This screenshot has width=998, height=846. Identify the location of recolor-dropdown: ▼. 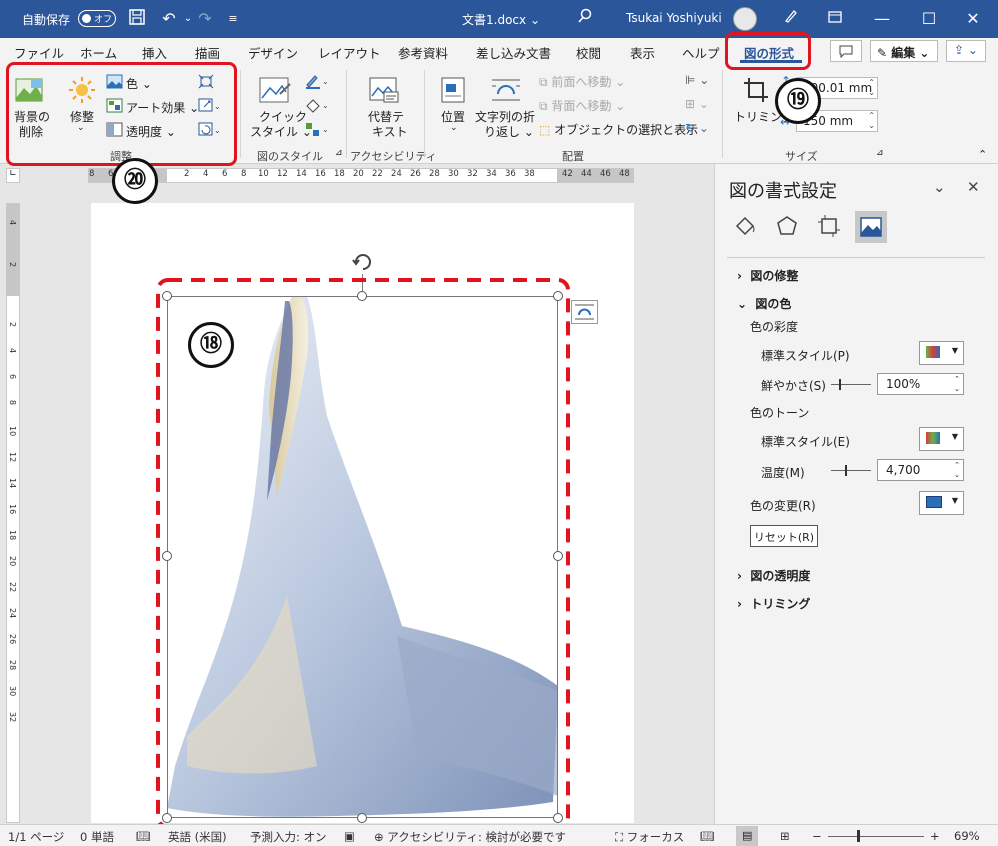
(941, 503).